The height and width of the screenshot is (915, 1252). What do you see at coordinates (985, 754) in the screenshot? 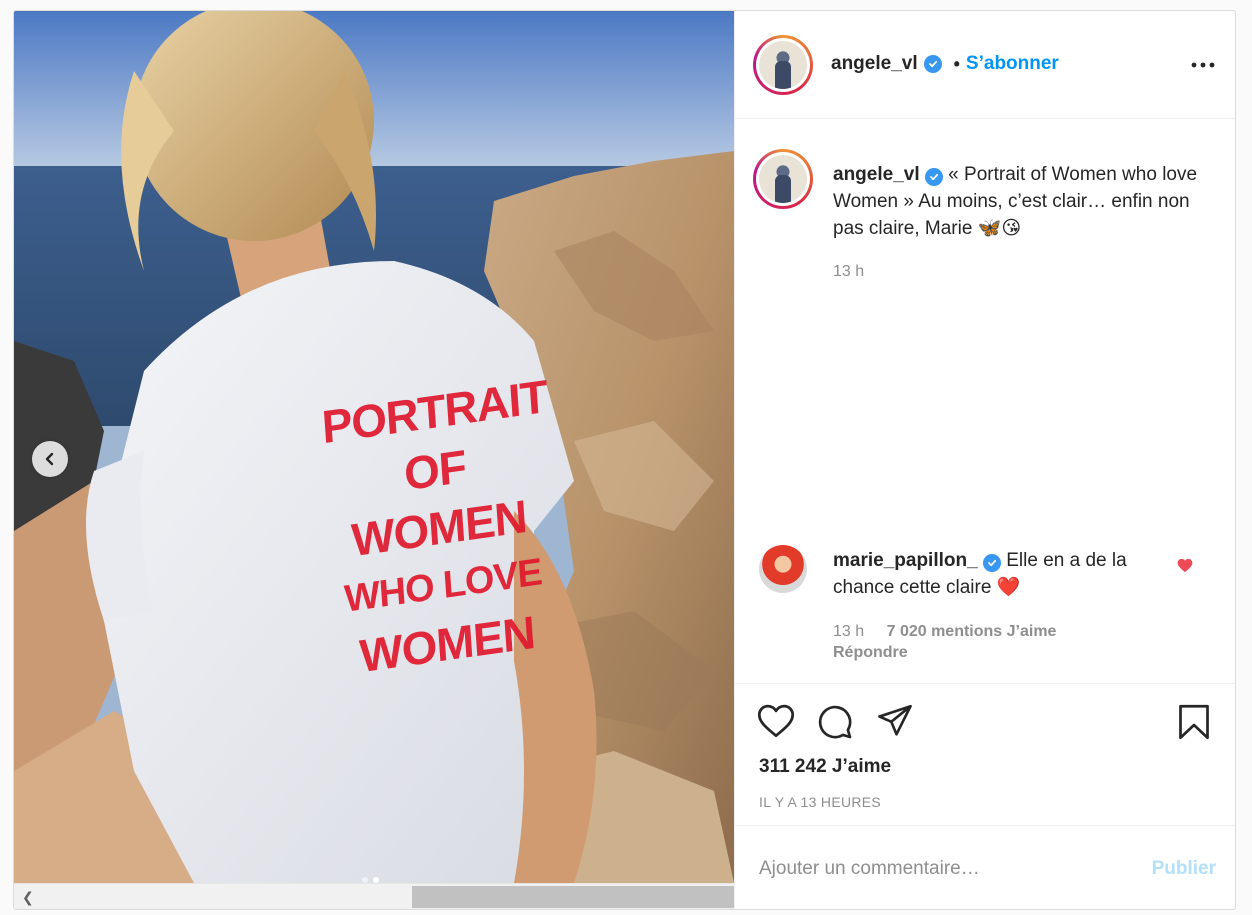
I see `post-actions: 311 242 J’aime IL Y A 13 HEURES` at bounding box center [985, 754].